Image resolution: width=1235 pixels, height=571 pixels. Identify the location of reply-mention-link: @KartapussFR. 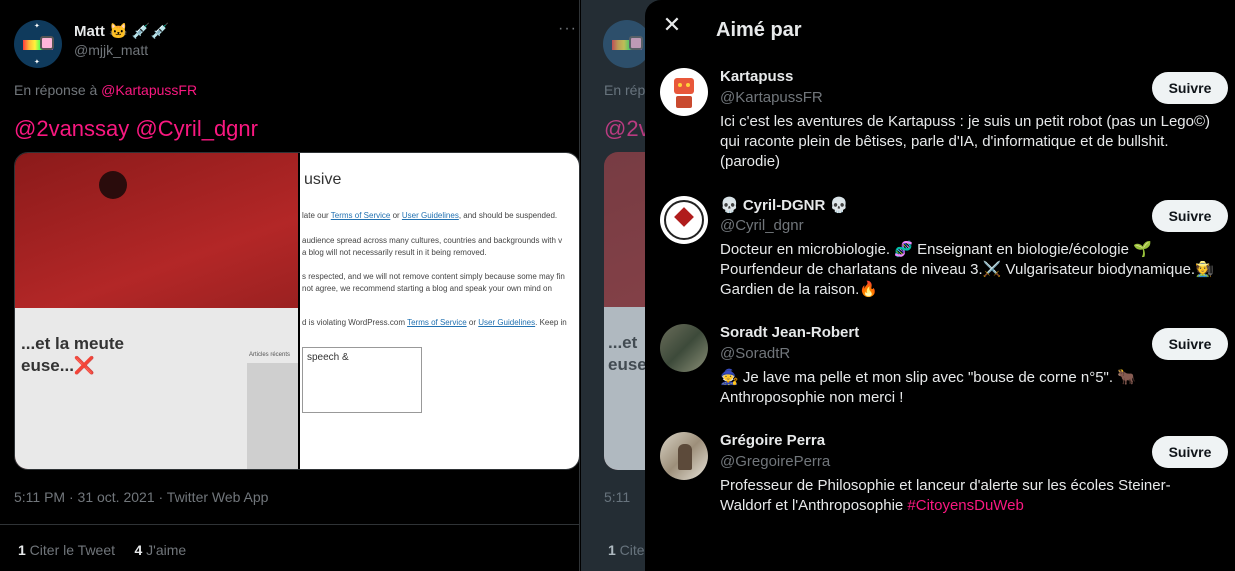
(149, 90).